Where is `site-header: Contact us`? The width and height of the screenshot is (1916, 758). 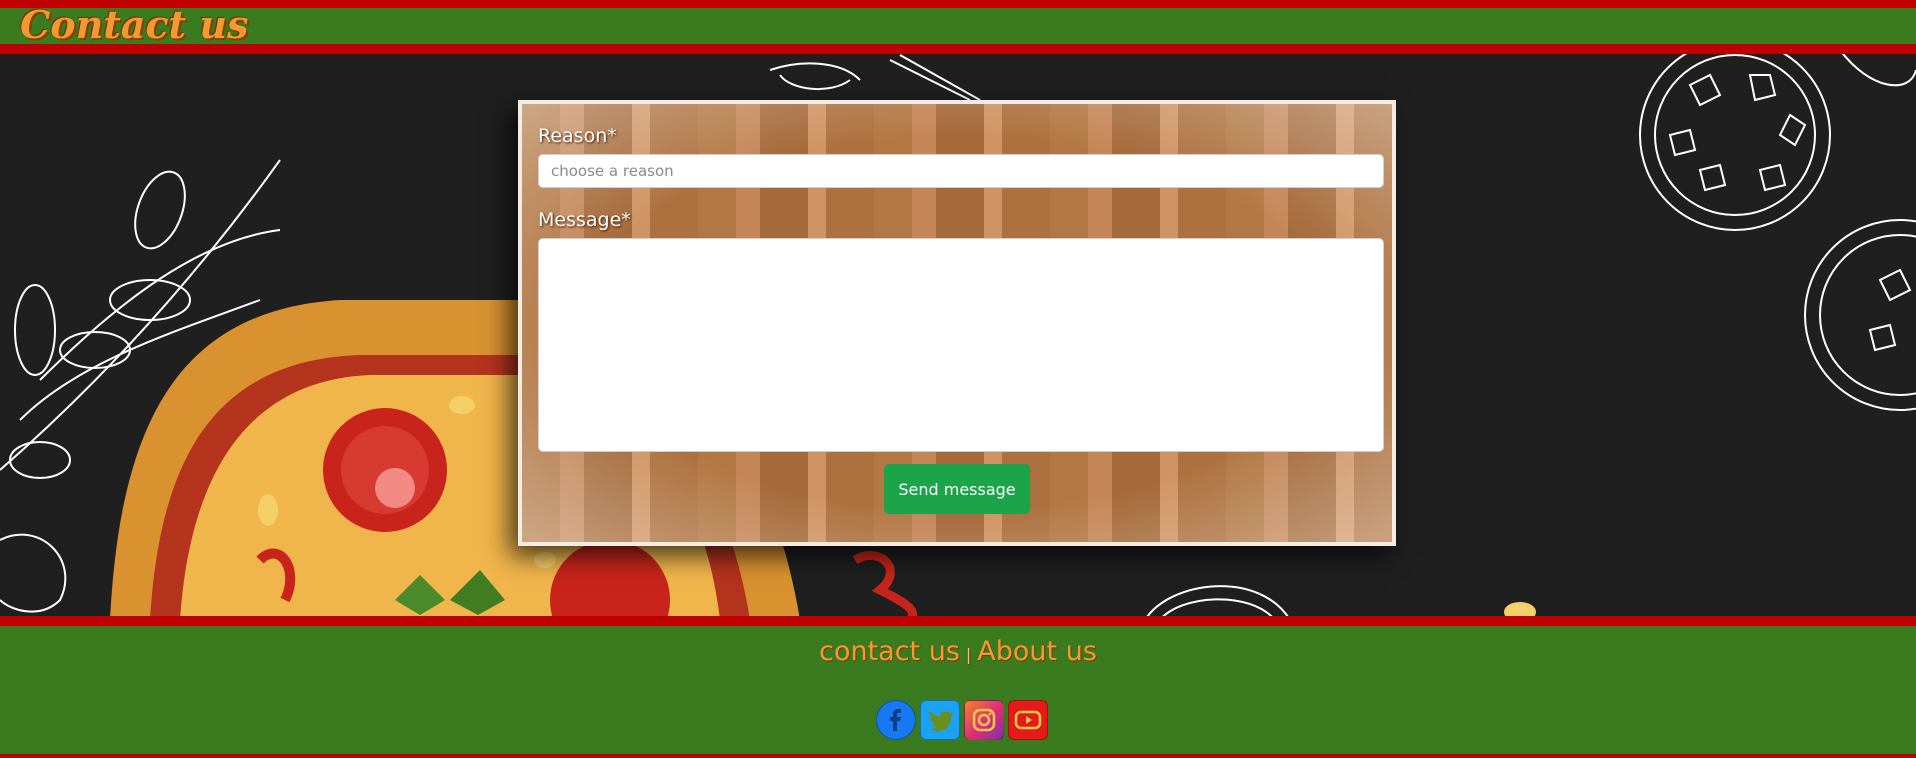
site-header: Contact us is located at coordinates (958, 27).